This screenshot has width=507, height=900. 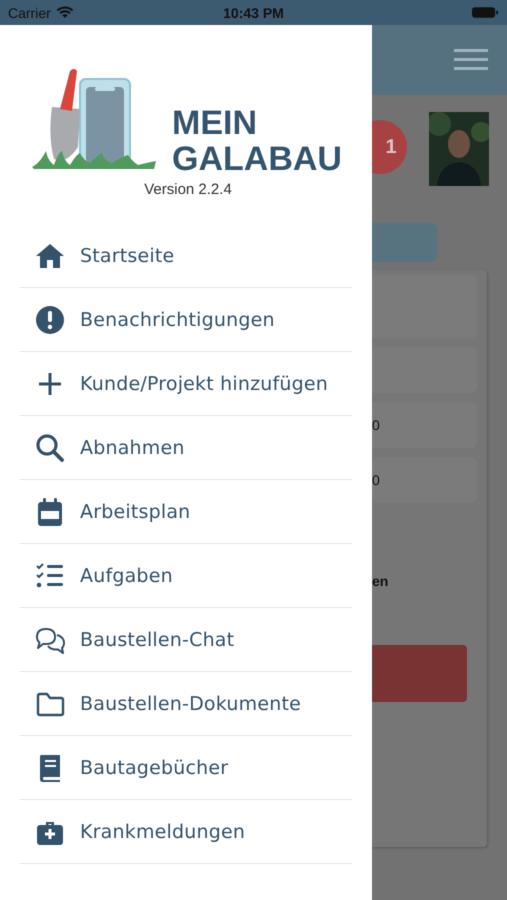 What do you see at coordinates (186, 640) in the screenshot?
I see `menu-item: Baustellen-Chat` at bounding box center [186, 640].